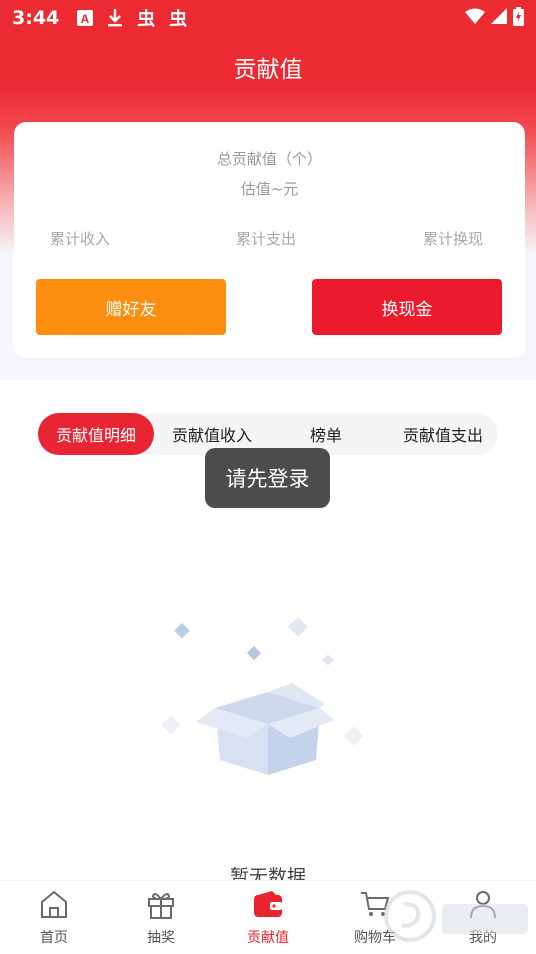 Image resolution: width=536 pixels, height=954 pixels. Describe the element at coordinates (518, 18) in the screenshot. I see `battery-charging-icon` at that location.